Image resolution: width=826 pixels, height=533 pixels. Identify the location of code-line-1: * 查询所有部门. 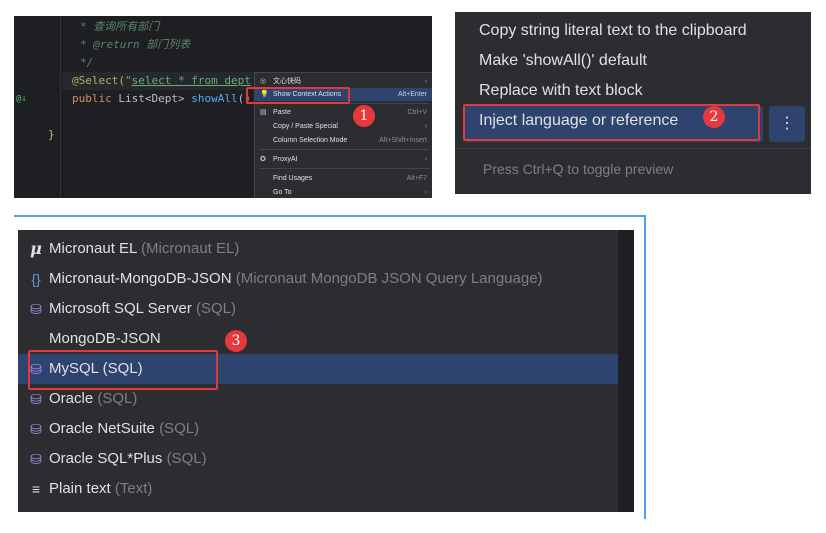
(119, 27).